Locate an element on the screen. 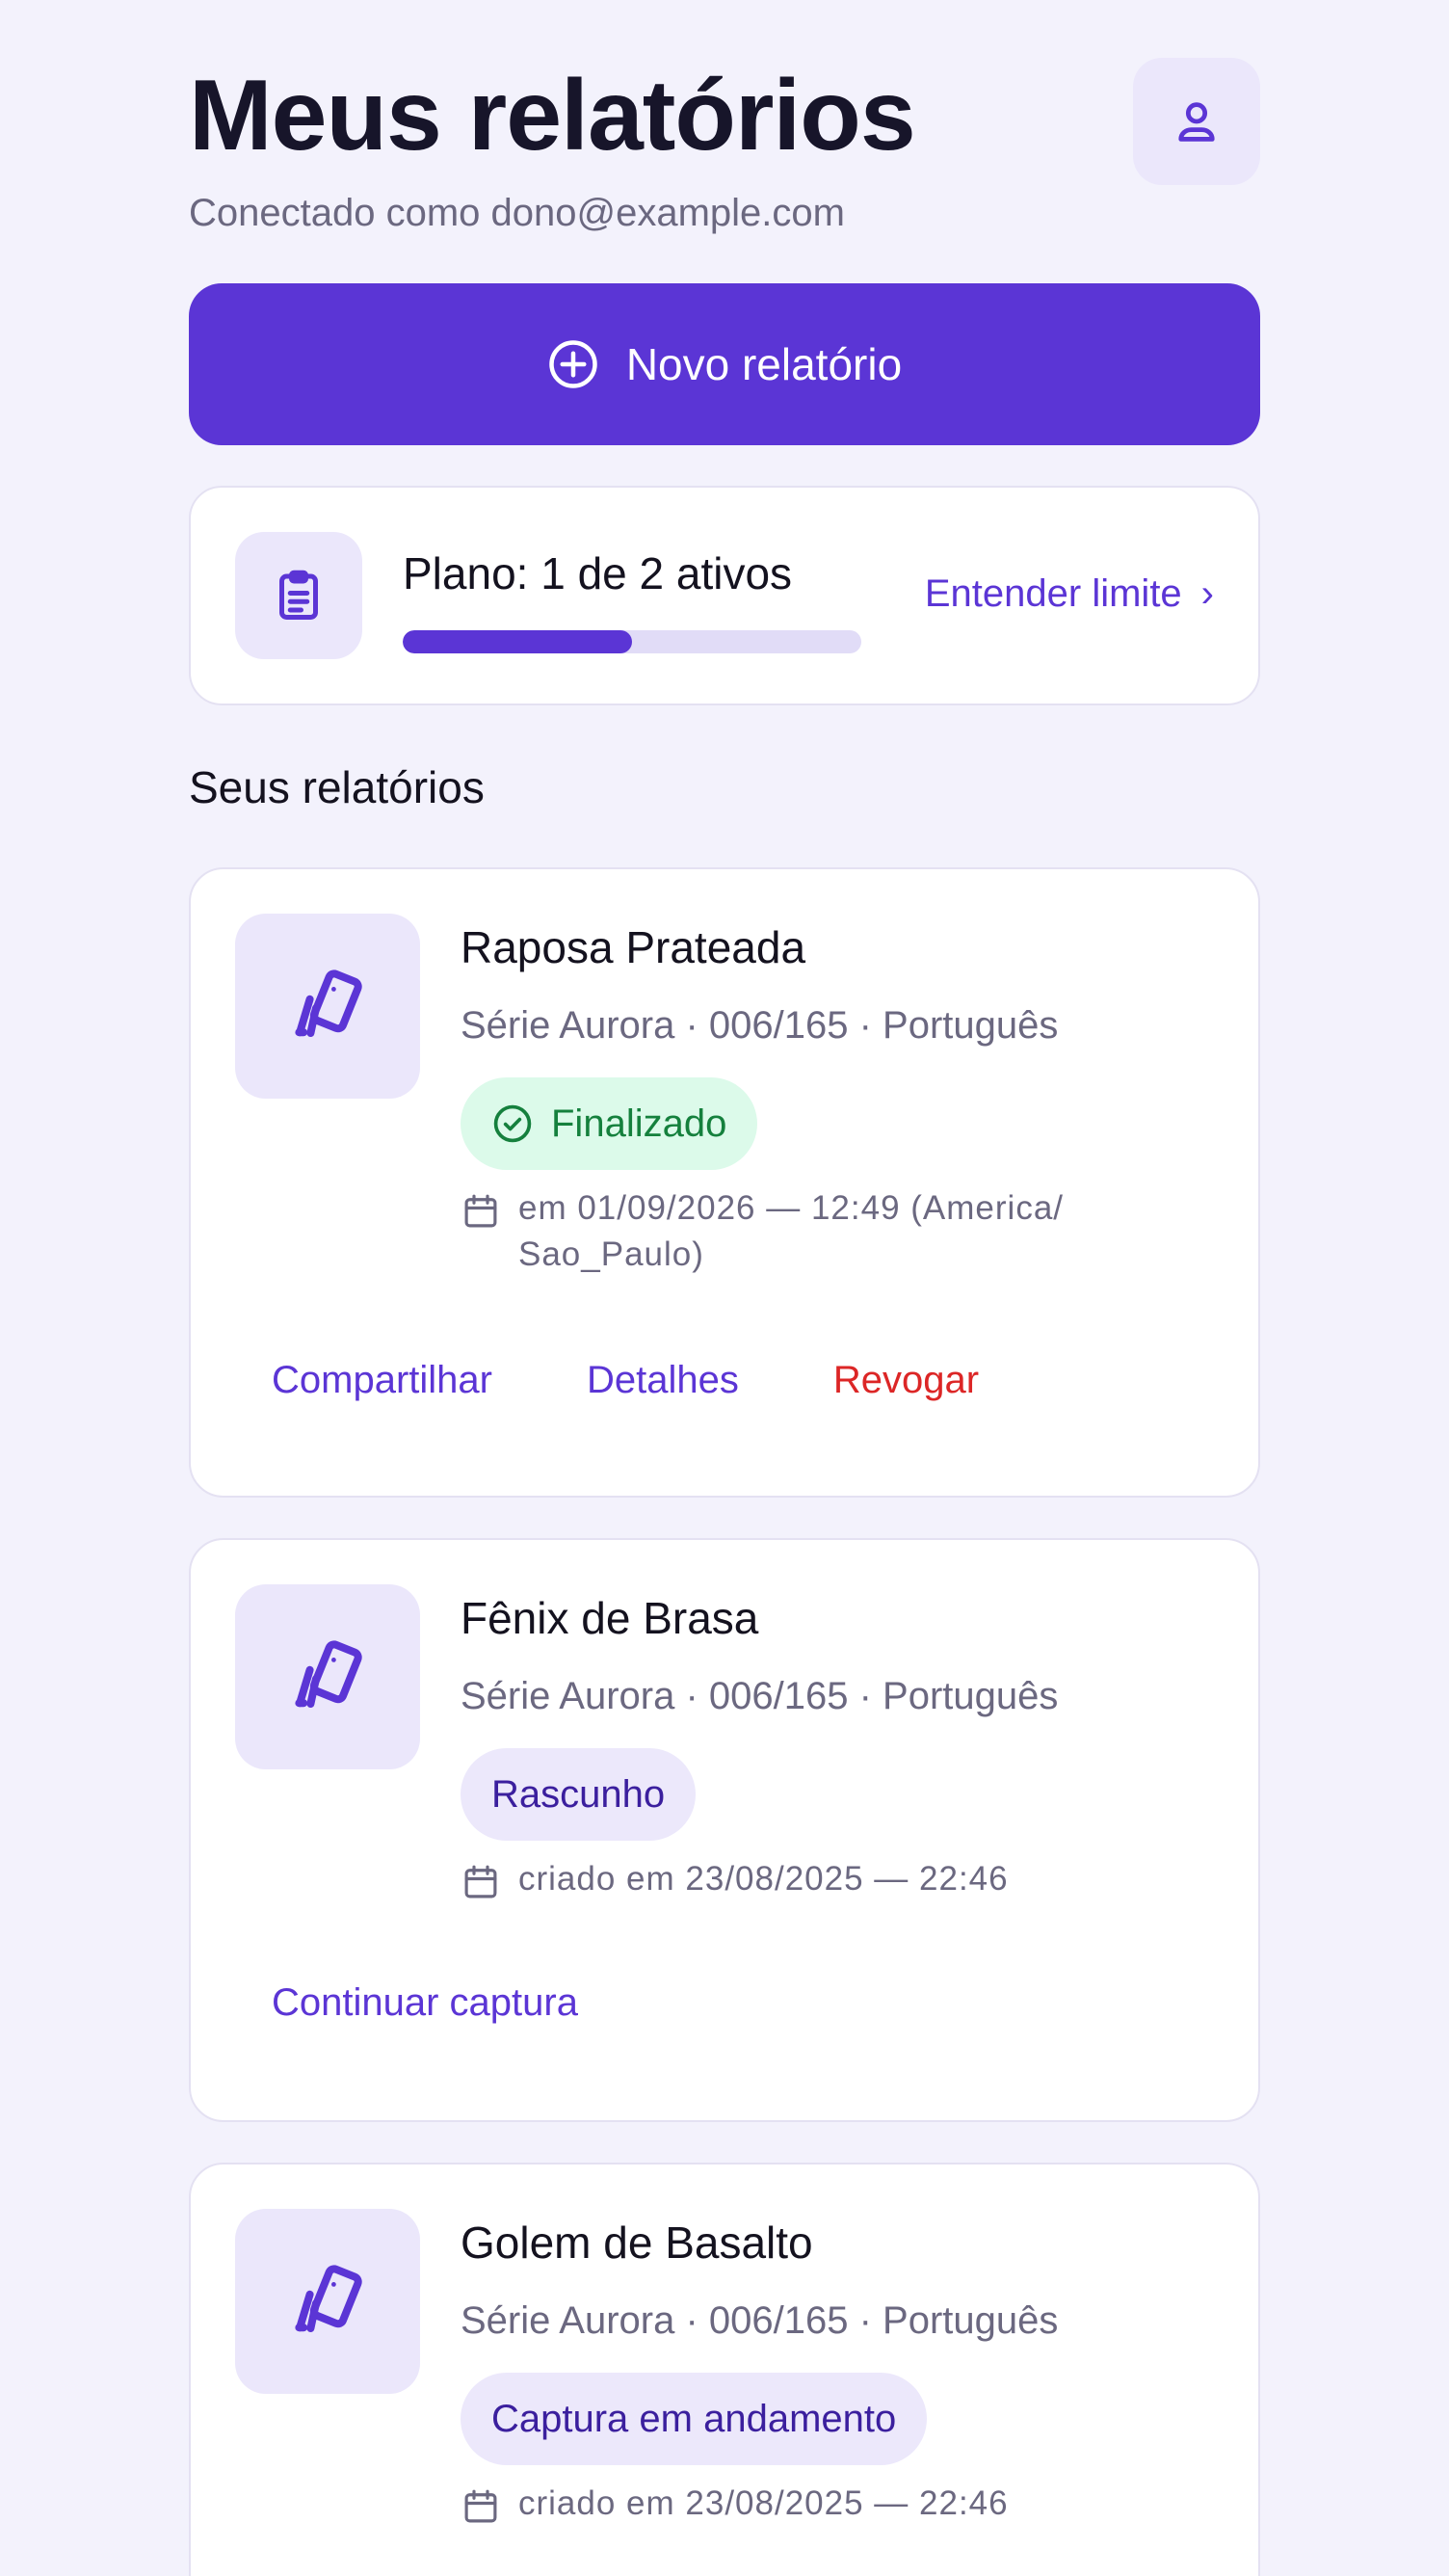 Image resolution: width=1449 pixels, height=2576 pixels. continue-capture-button: Continuar captura is located at coordinates (425, 2003).